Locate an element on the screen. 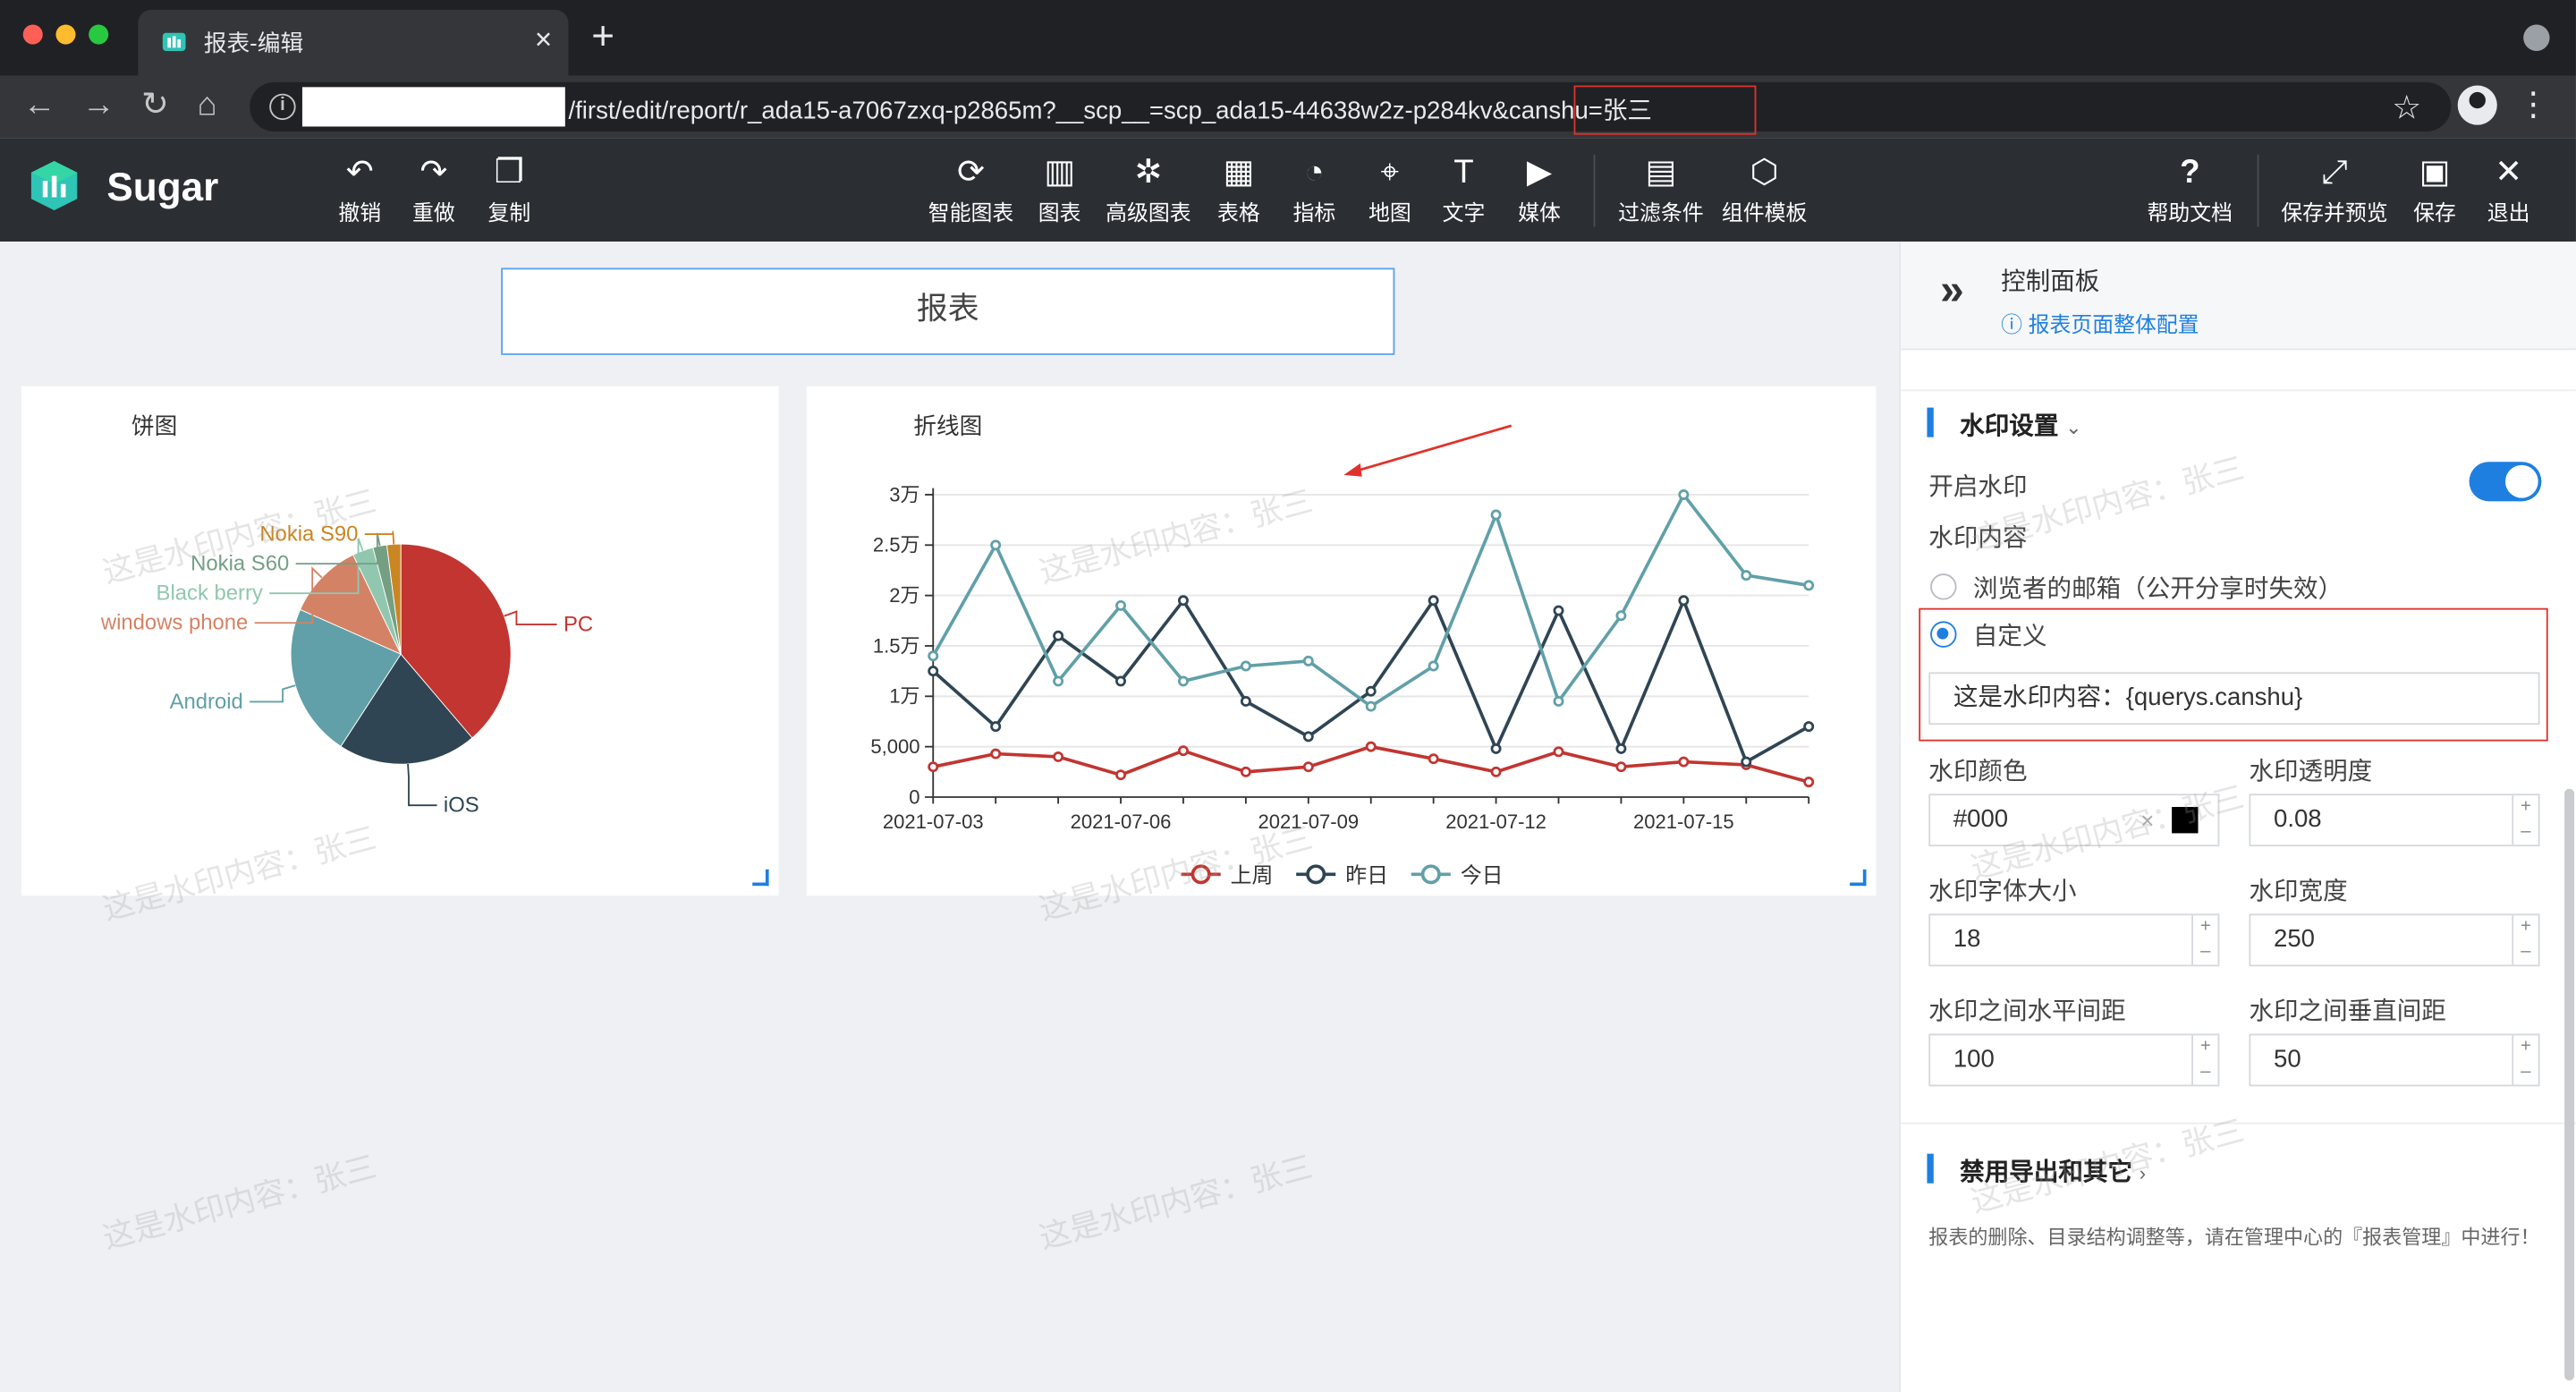 Image resolution: width=2576 pixels, height=1392 pixels. table-button: ▦ 表格 is located at coordinates (1239, 191).